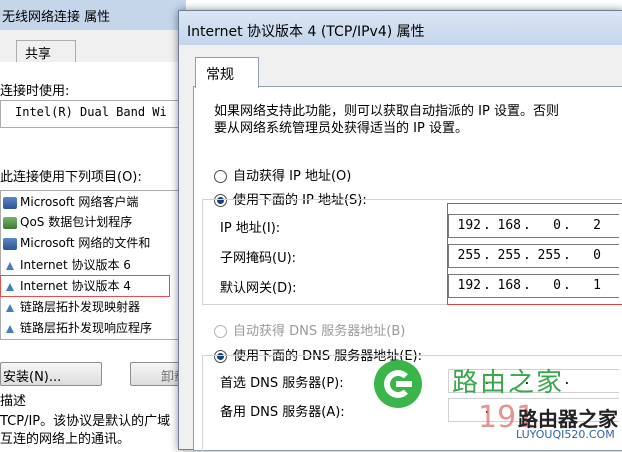 The width and height of the screenshot is (622, 452). I want to click on list-item: 链路层拓扑发现映射器, so click(71, 308).